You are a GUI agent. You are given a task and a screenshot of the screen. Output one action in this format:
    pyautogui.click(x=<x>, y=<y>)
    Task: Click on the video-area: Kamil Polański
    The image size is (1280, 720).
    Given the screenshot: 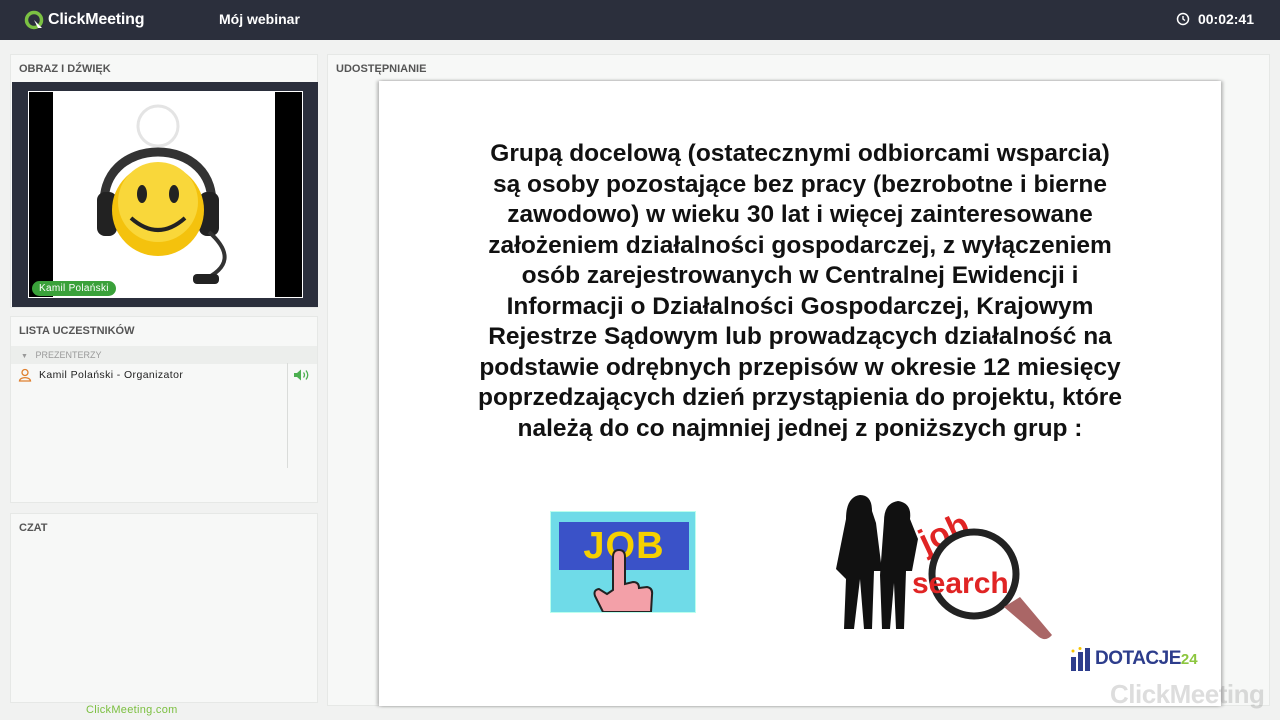 What is the action you would take?
    pyautogui.click(x=165, y=194)
    